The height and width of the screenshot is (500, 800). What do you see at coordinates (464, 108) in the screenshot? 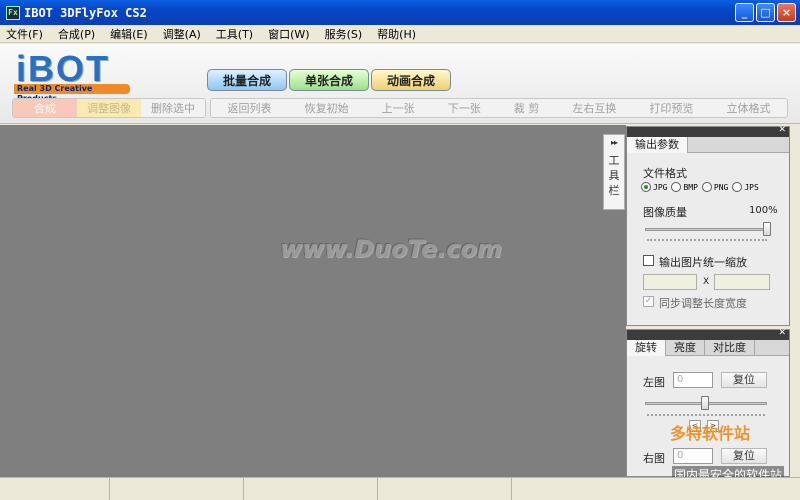
I see `next-button: 下一张` at bounding box center [464, 108].